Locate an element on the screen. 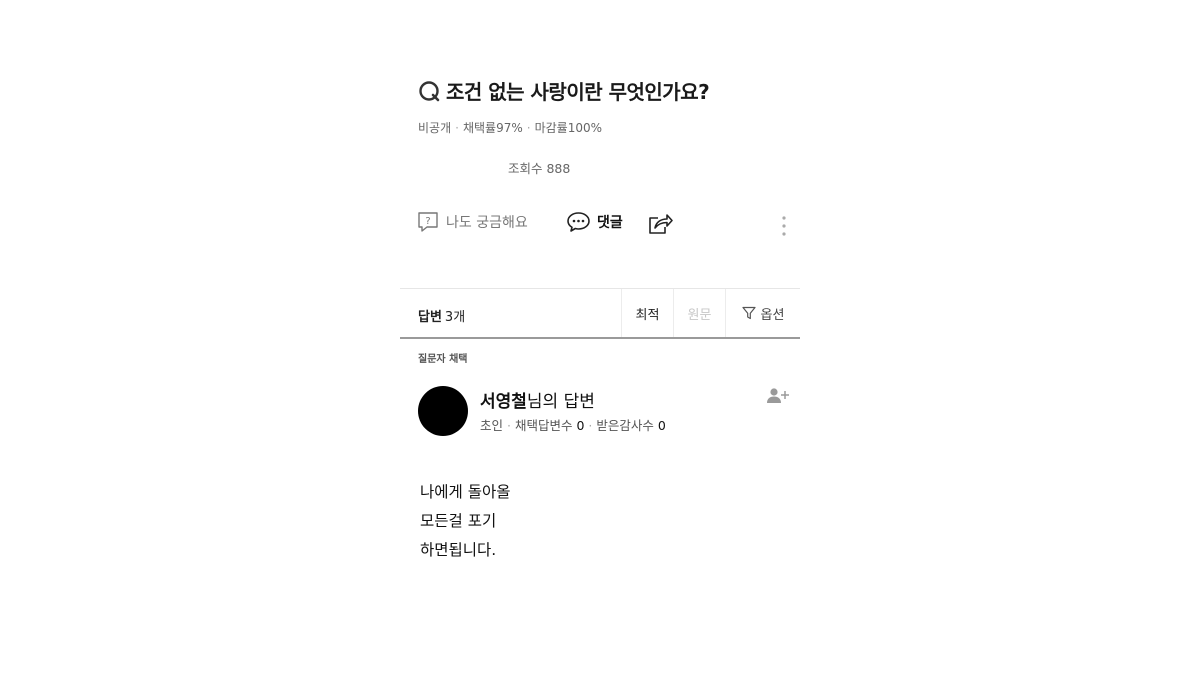 The height and width of the screenshot is (674, 1200). question-box-icon: ? is located at coordinates (428, 222).